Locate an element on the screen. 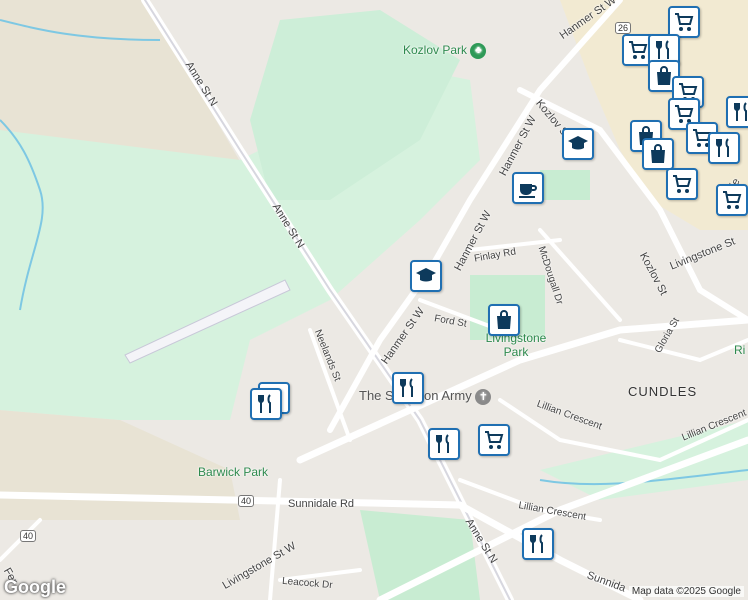 The width and height of the screenshot is (748, 600). coffee-cup-icon is located at coordinates (528, 191).